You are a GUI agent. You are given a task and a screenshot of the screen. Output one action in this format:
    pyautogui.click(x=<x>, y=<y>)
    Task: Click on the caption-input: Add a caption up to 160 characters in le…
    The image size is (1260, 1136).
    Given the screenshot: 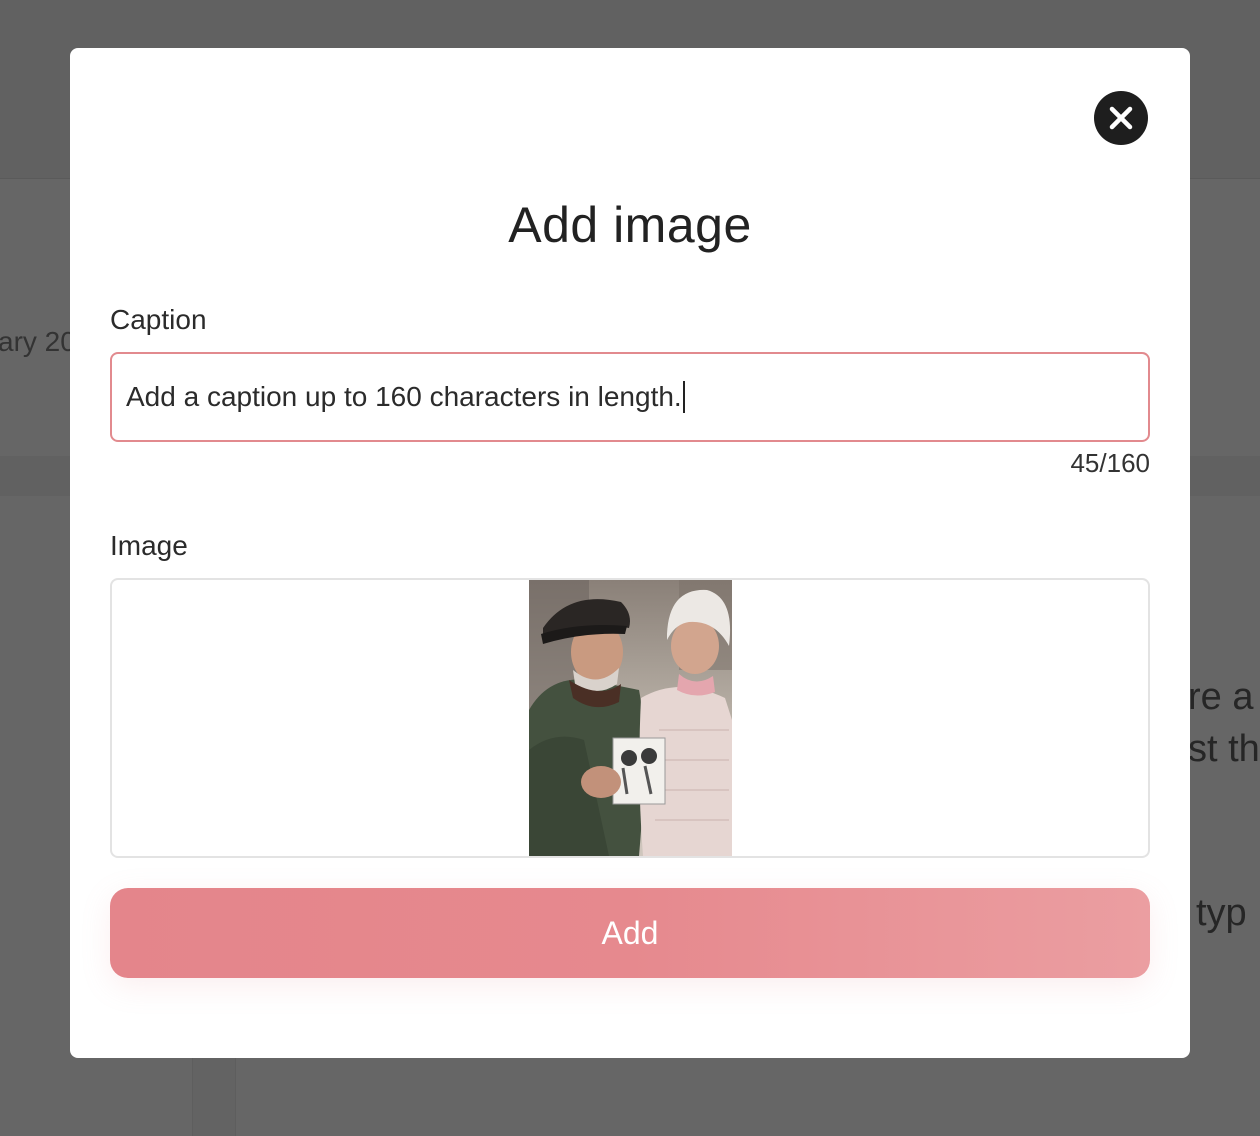 What is the action you would take?
    pyautogui.click(x=630, y=397)
    